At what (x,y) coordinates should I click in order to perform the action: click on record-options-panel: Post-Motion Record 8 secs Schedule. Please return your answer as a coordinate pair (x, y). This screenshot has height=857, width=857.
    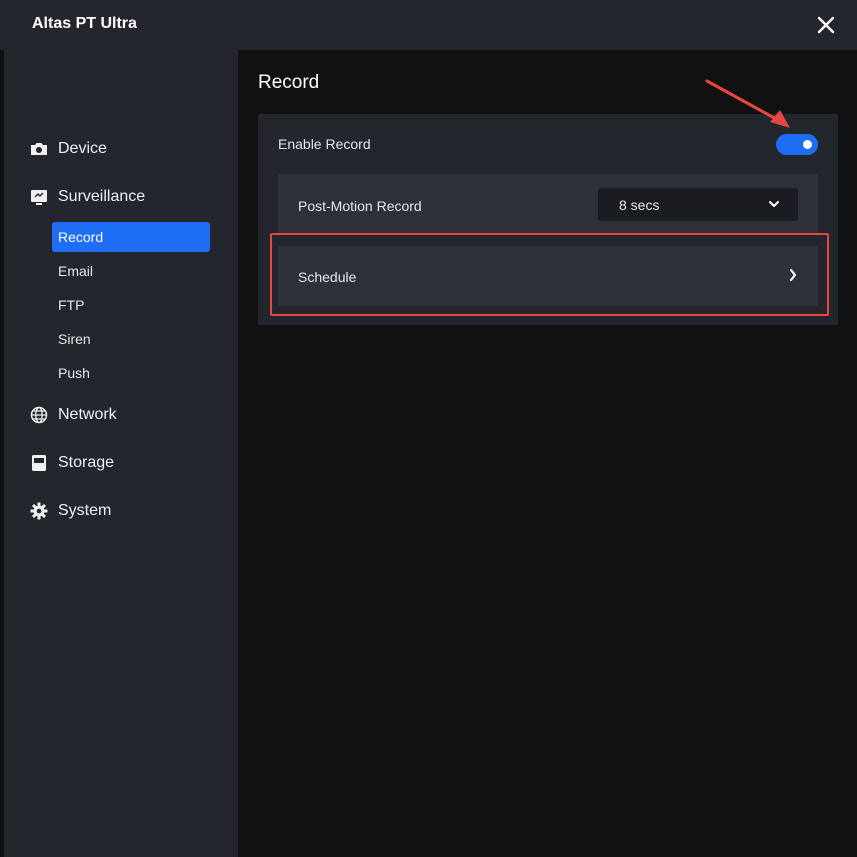
    Looking at the image, I should click on (548, 240).